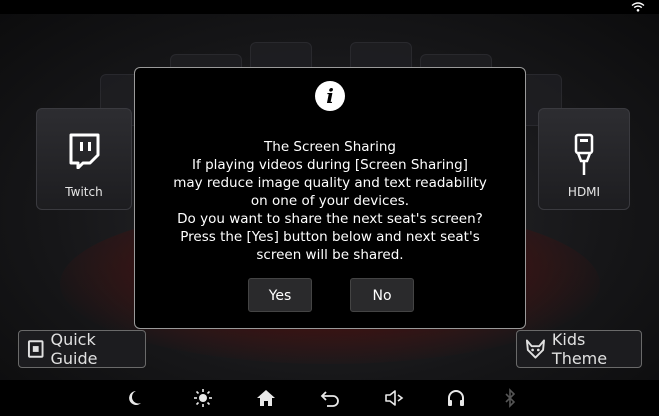 The width and height of the screenshot is (659, 416). Describe the element at coordinates (134, 398) in the screenshot. I see `moon-icon` at that location.